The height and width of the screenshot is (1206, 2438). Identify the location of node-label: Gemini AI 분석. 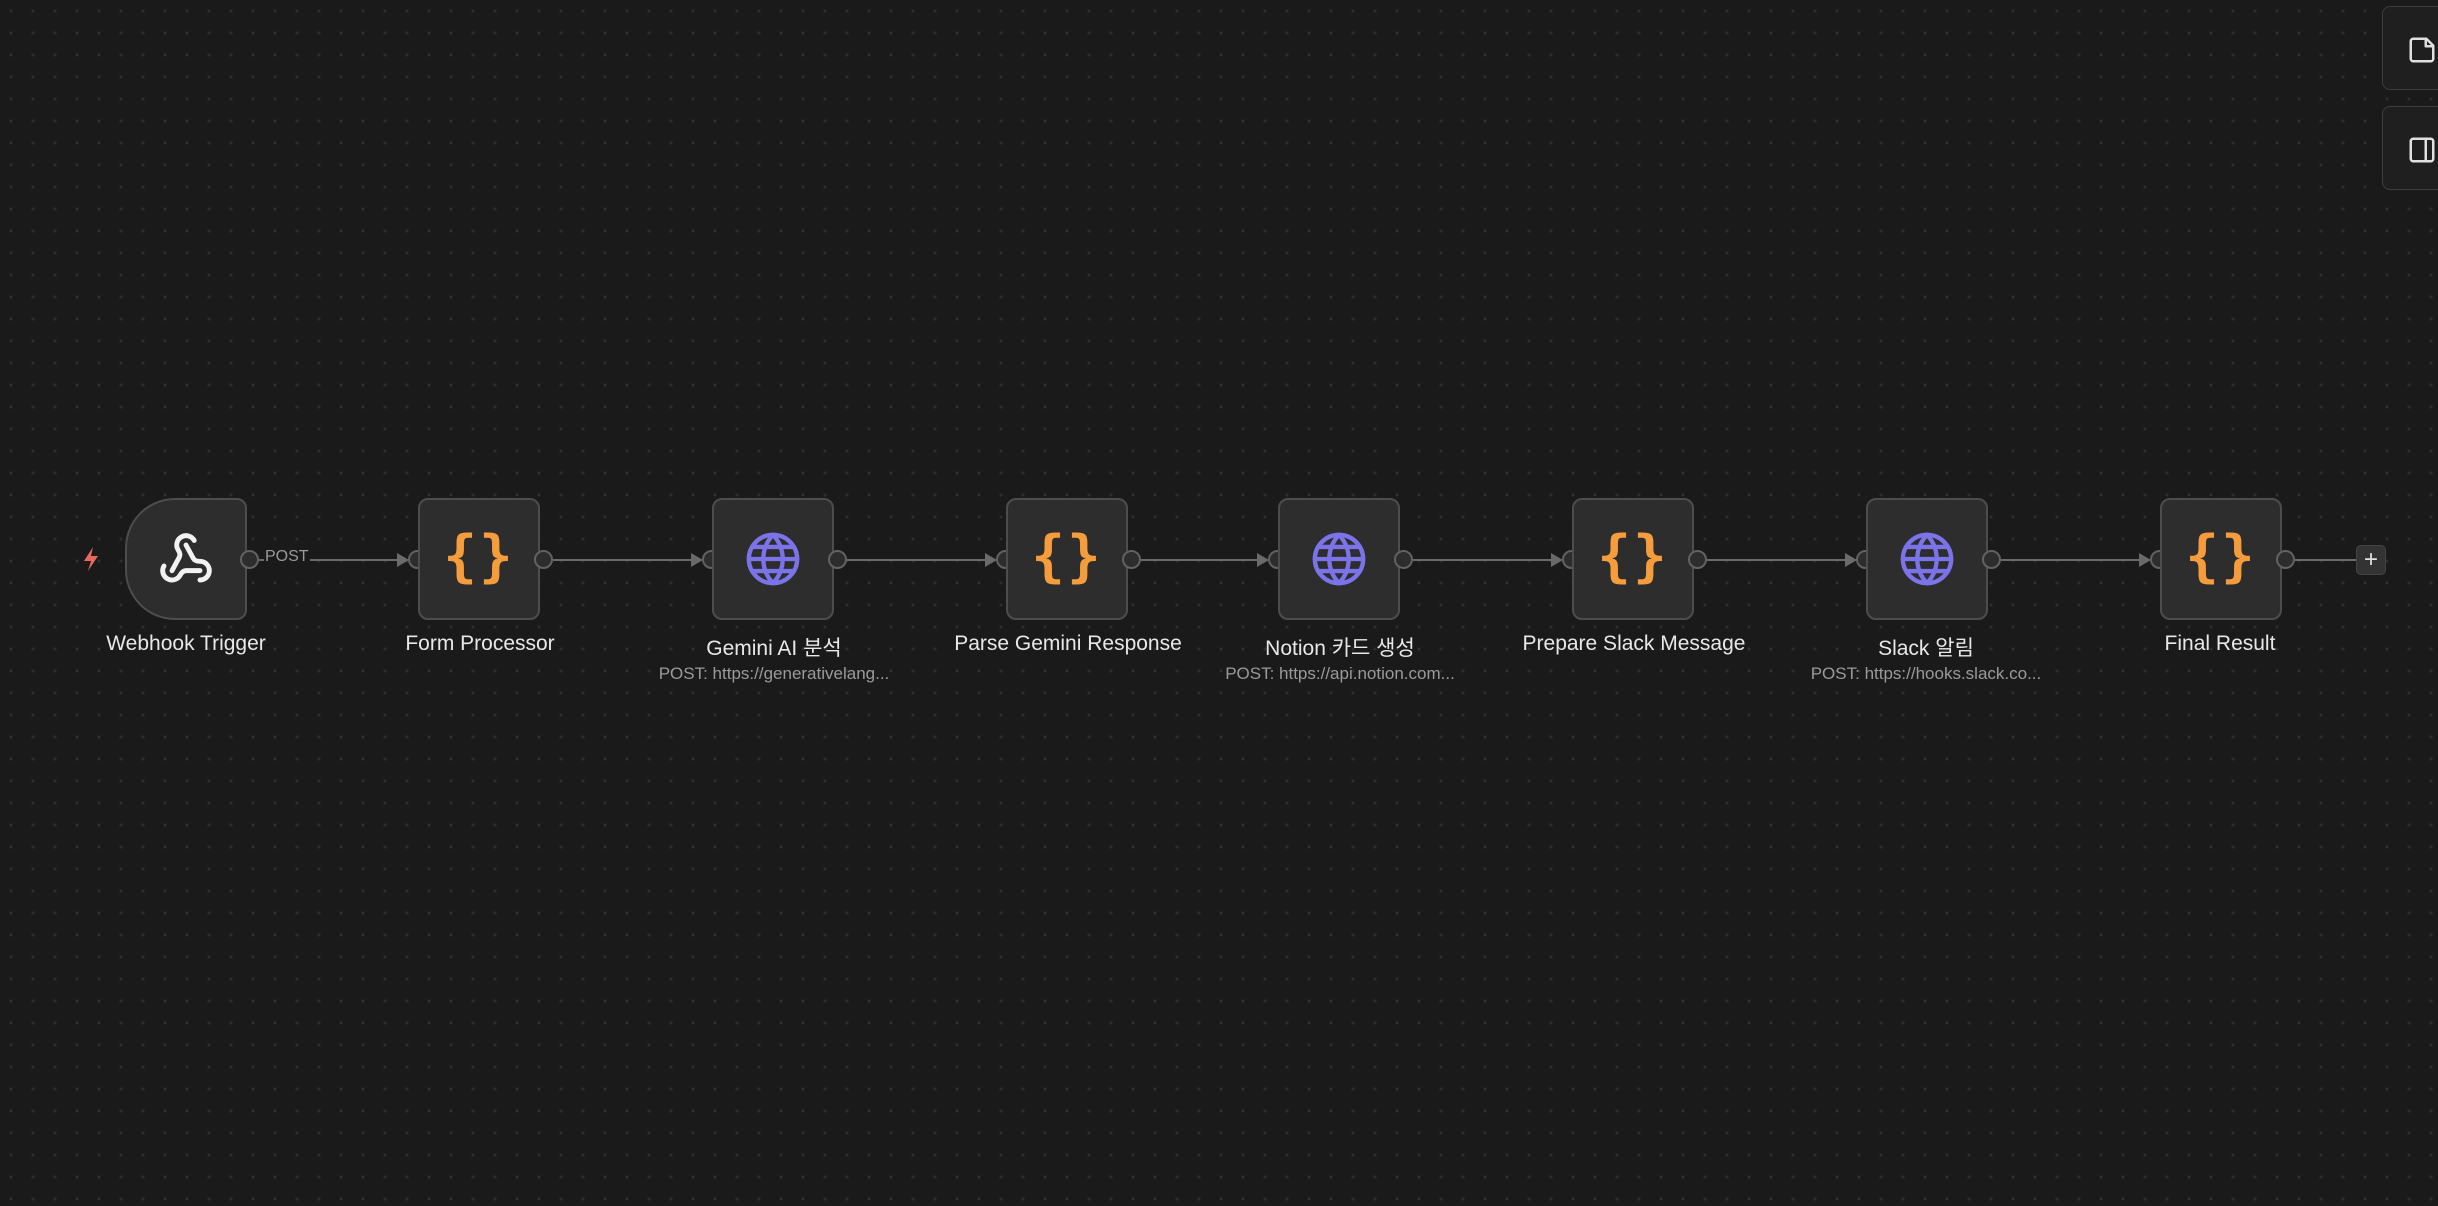
(774, 648).